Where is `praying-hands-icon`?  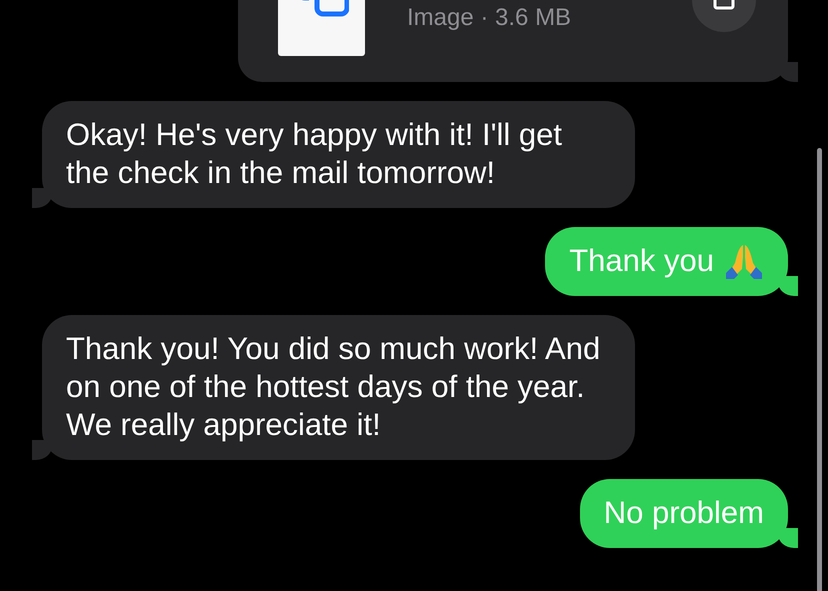 praying-hands-icon is located at coordinates (744, 261).